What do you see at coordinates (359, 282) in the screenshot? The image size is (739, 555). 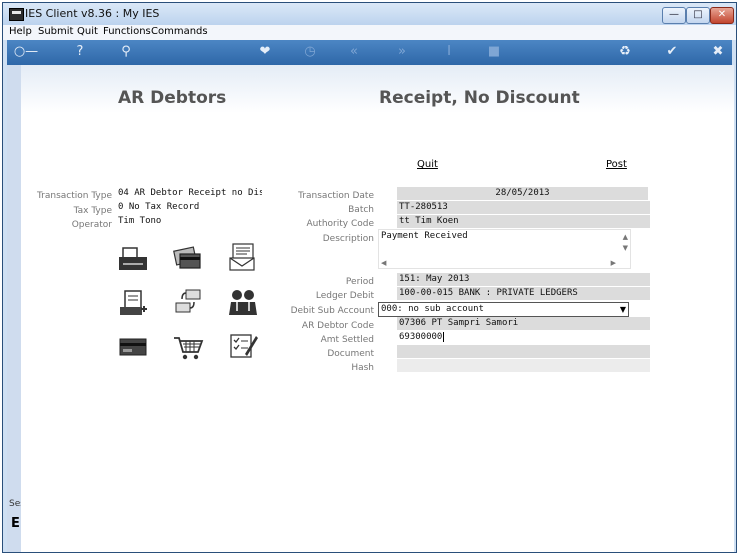 I see `period-label: Period` at bounding box center [359, 282].